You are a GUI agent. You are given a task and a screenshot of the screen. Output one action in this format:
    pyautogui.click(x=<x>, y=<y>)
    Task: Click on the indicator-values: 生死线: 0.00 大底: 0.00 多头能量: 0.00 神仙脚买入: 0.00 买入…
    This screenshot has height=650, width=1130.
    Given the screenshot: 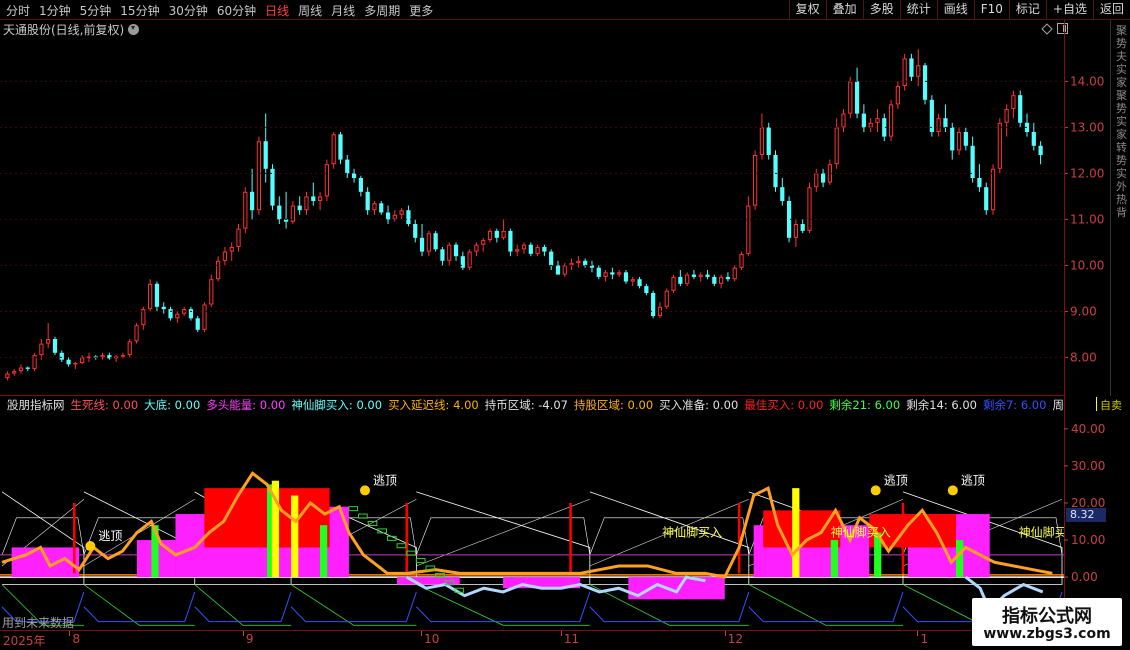 What is the action you would take?
    pyautogui.click(x=568, y=405)
    